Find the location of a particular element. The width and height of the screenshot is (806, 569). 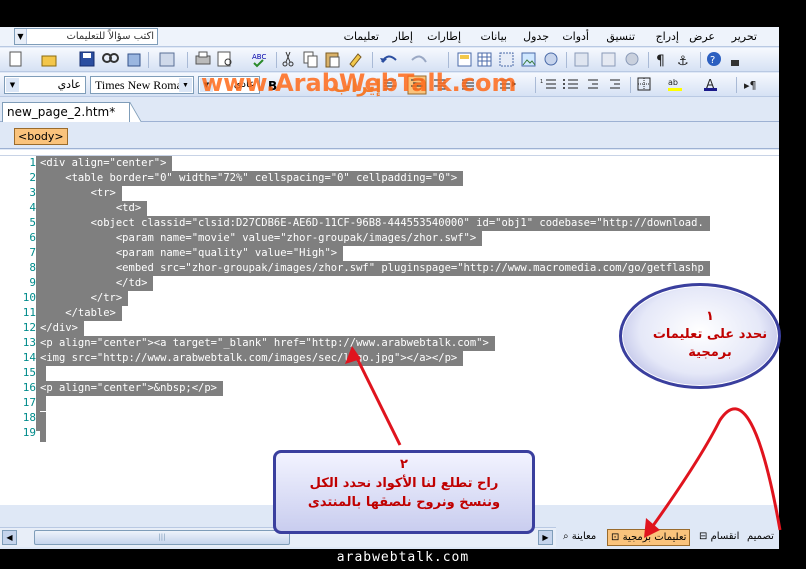

line-number: 8 is located at coordinates (32, 267).